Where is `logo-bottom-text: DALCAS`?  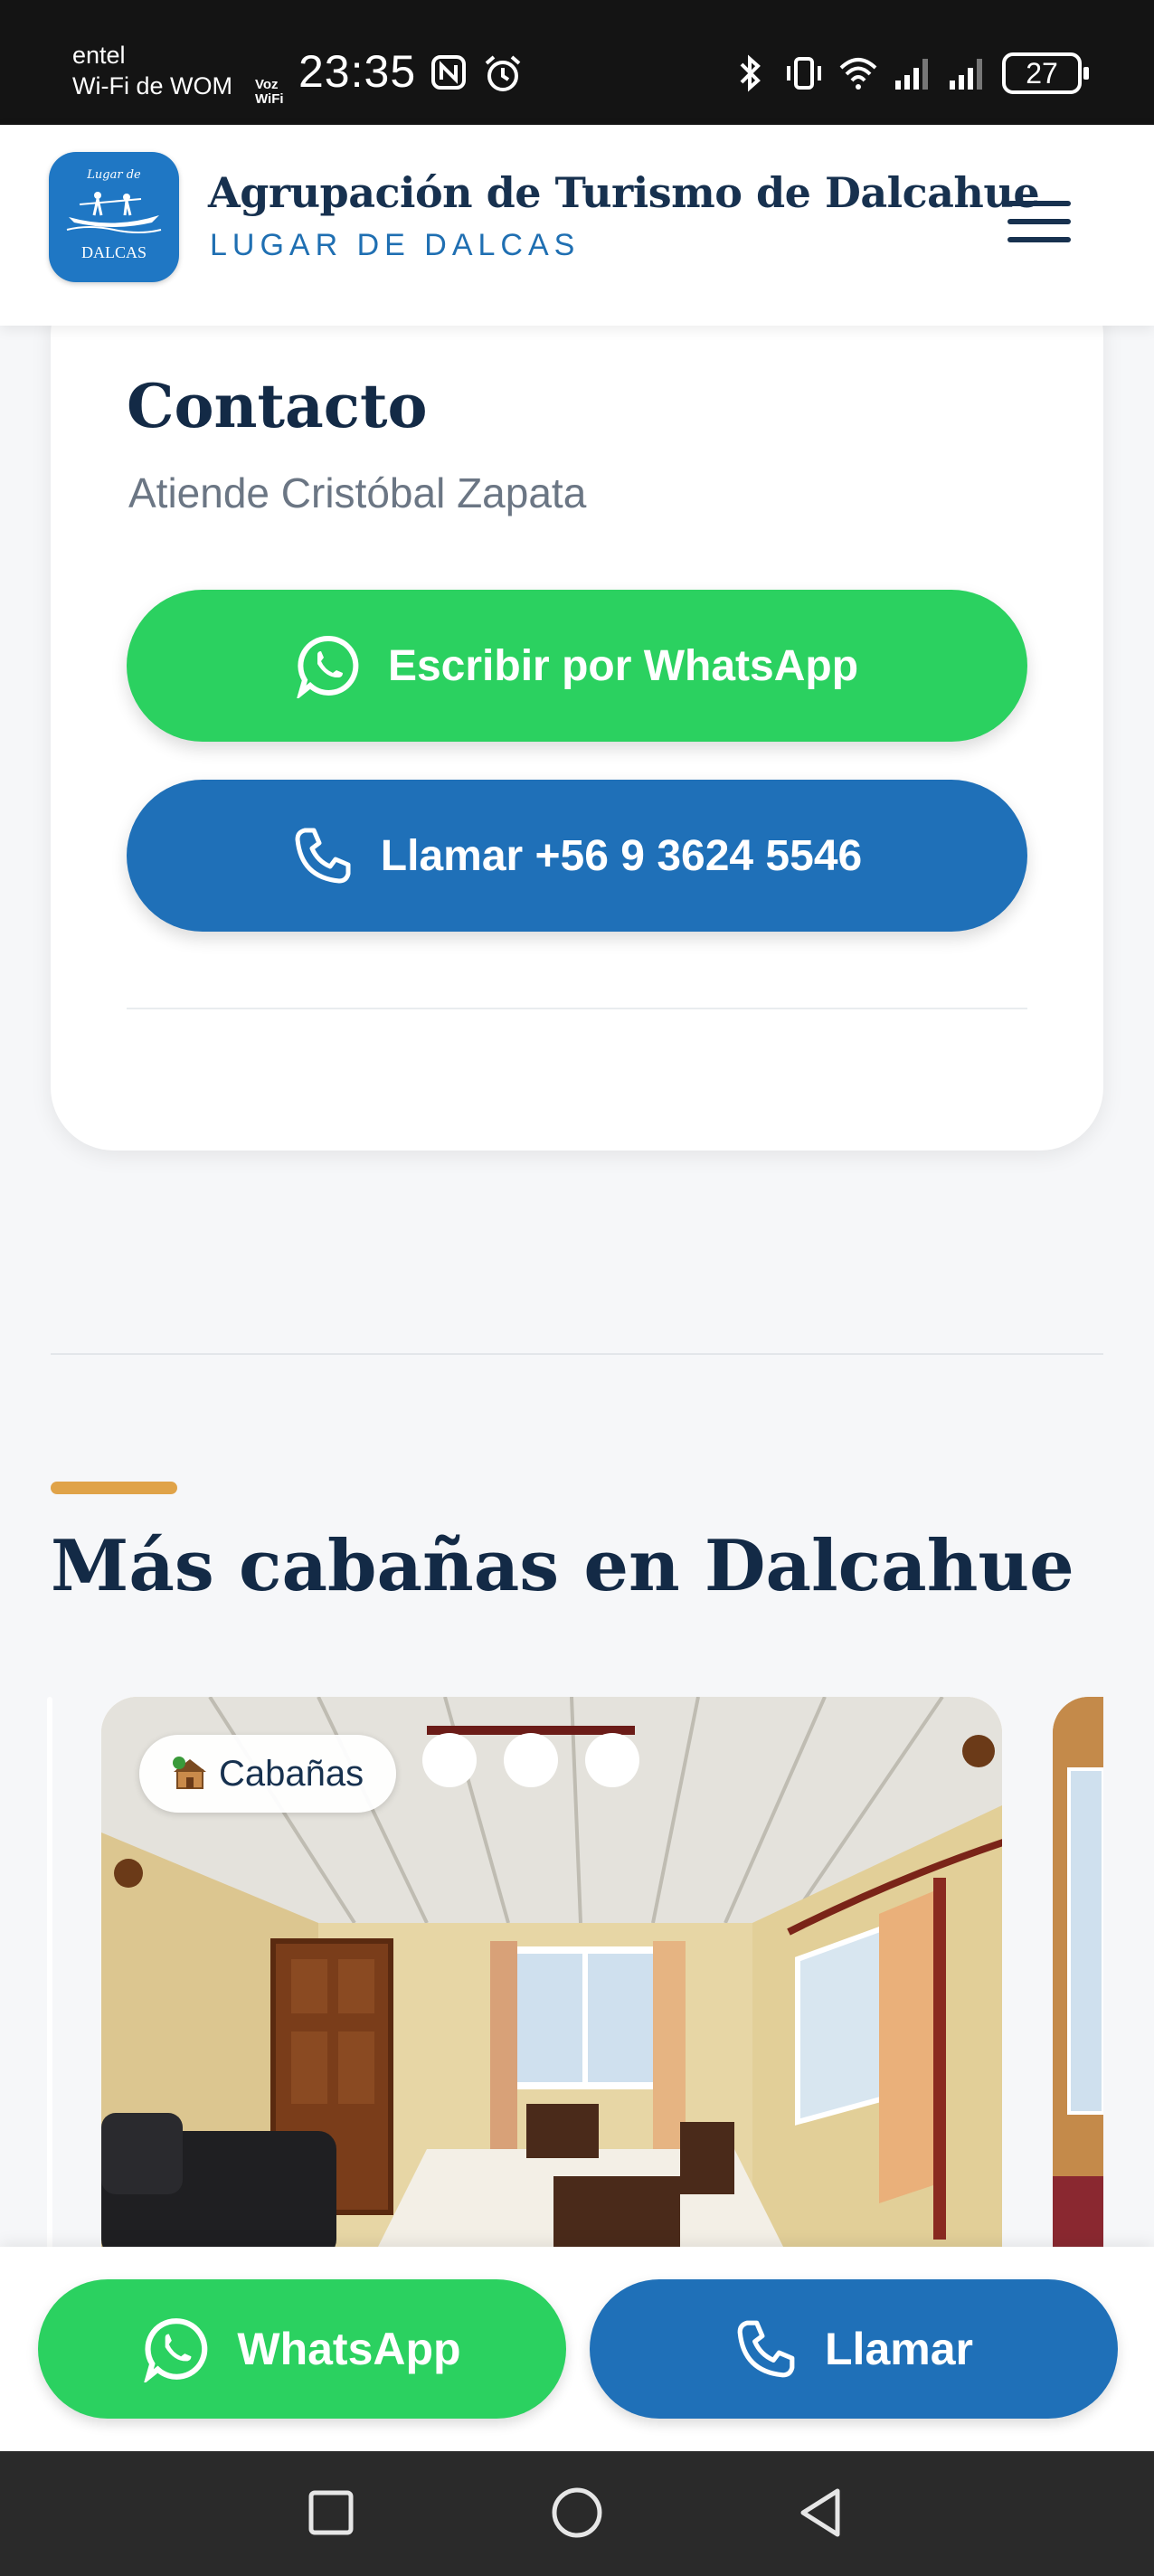 logo-bottom-text: DALCAS is located at coordinates (113, 252).